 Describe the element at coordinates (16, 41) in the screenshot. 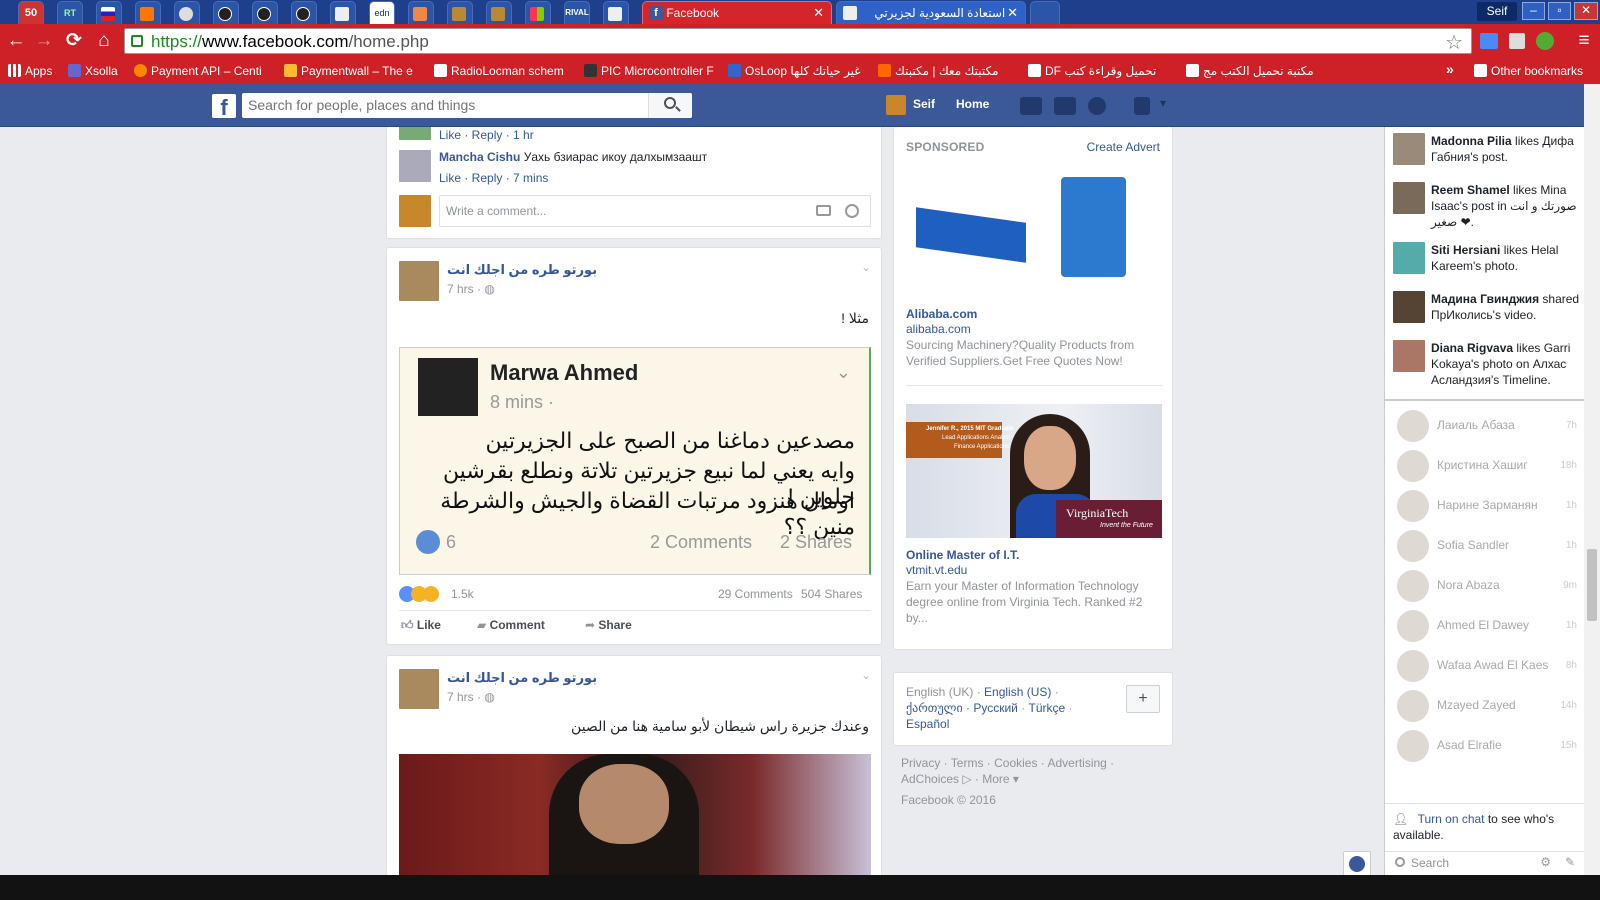

I see `back-icon: ←` at that location.